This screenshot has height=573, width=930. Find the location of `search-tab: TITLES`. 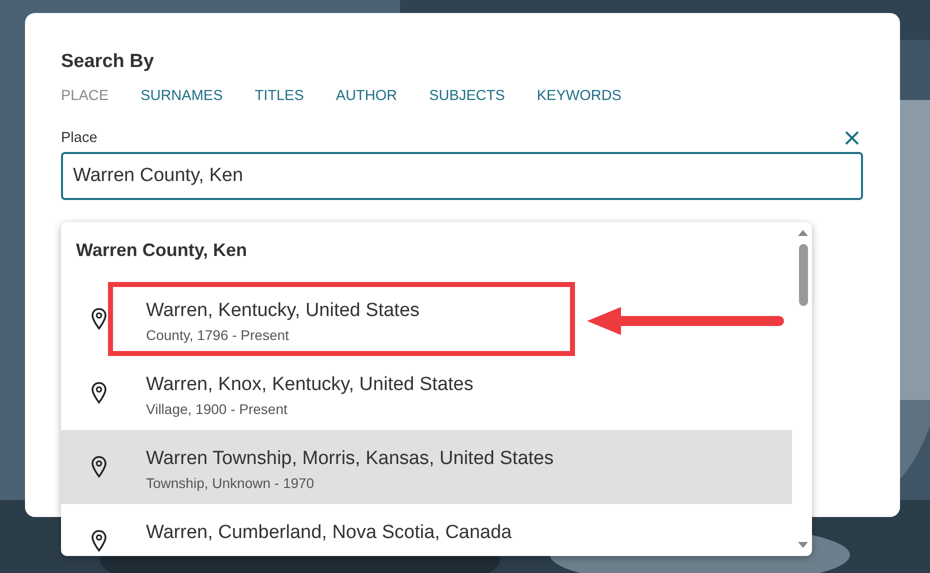

search-tab: TITLES is located at coordinates (279, 96).